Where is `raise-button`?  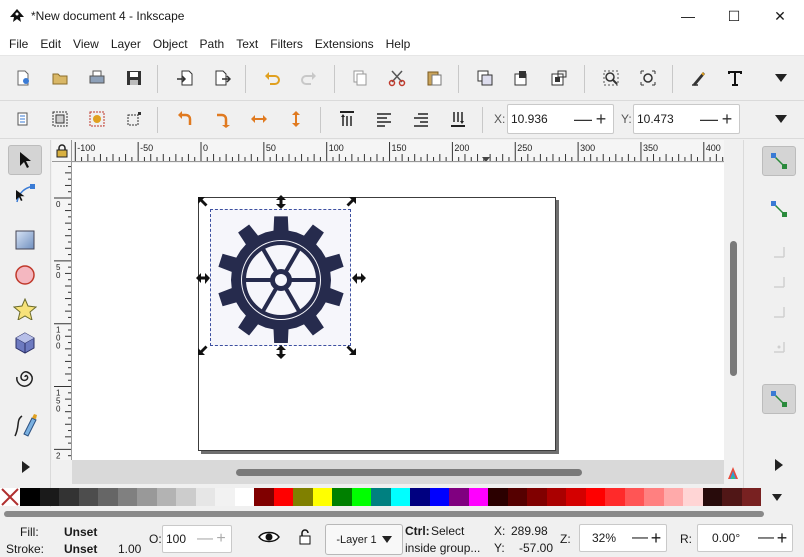
raise-button is located at coordinates (384, 119).